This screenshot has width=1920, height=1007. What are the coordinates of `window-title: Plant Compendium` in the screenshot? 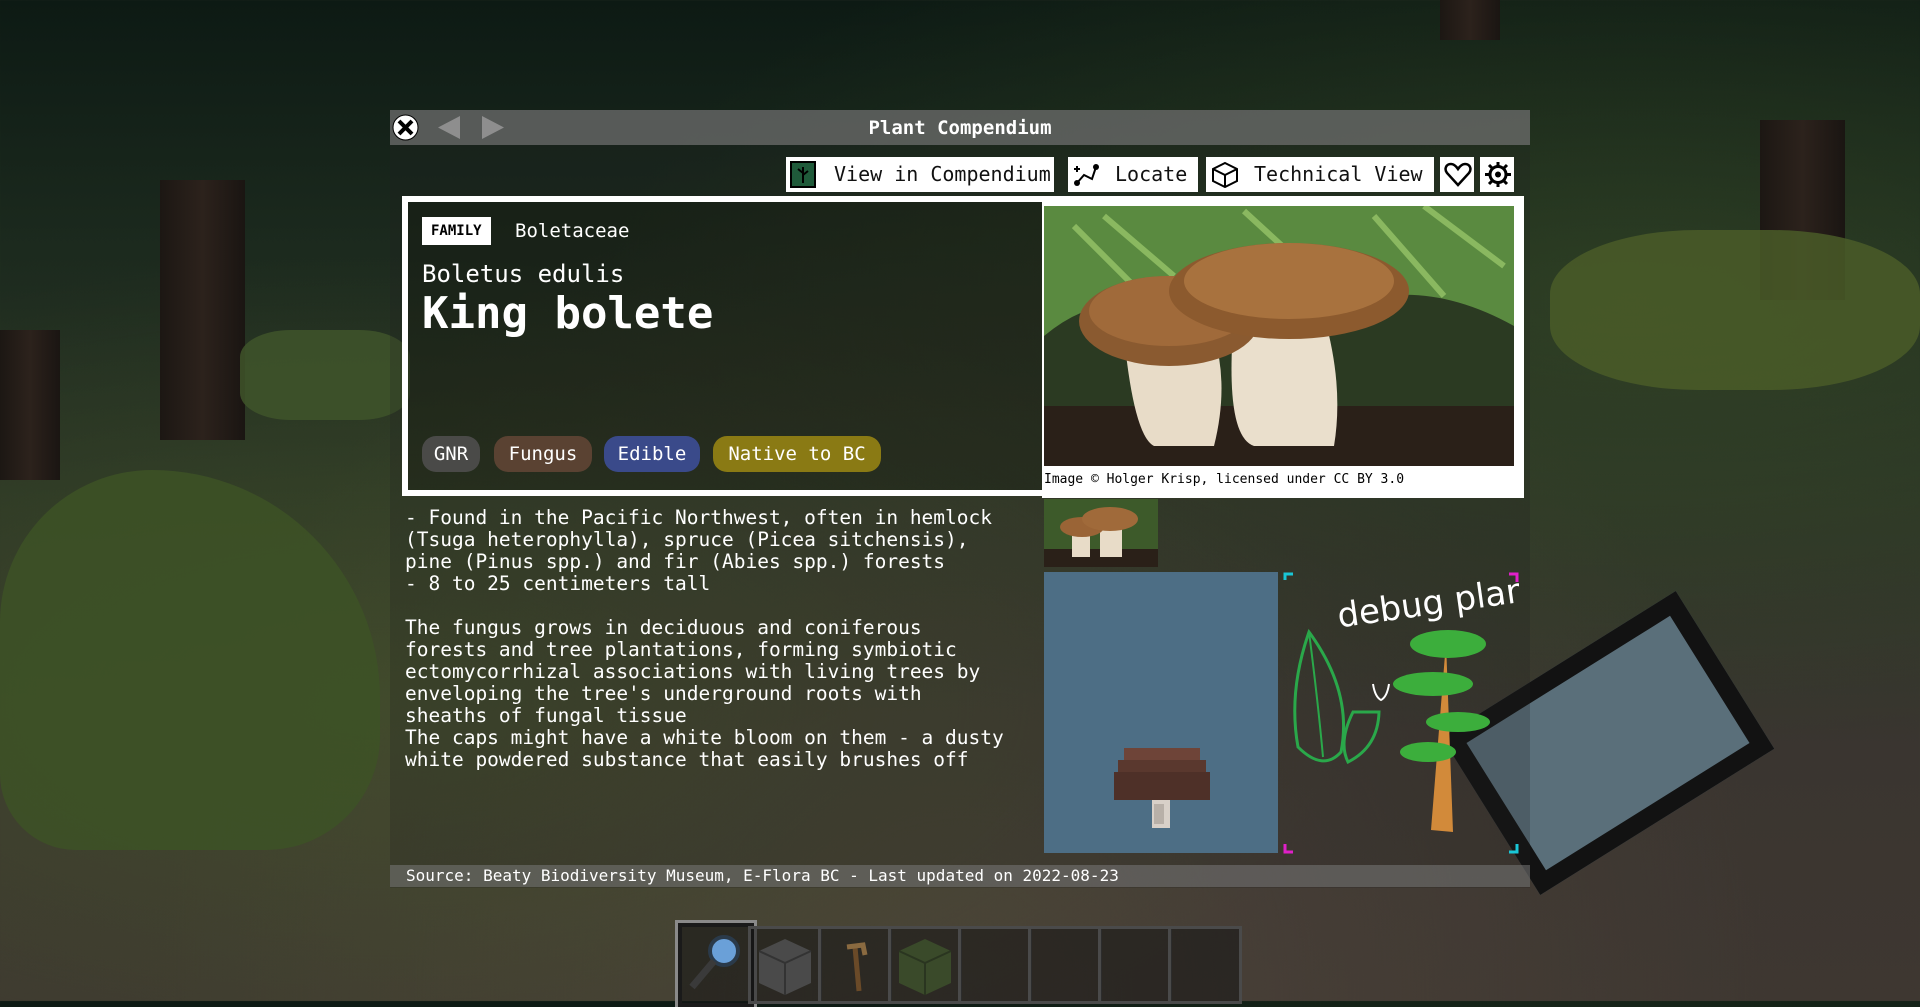 It's located at (960, 128).